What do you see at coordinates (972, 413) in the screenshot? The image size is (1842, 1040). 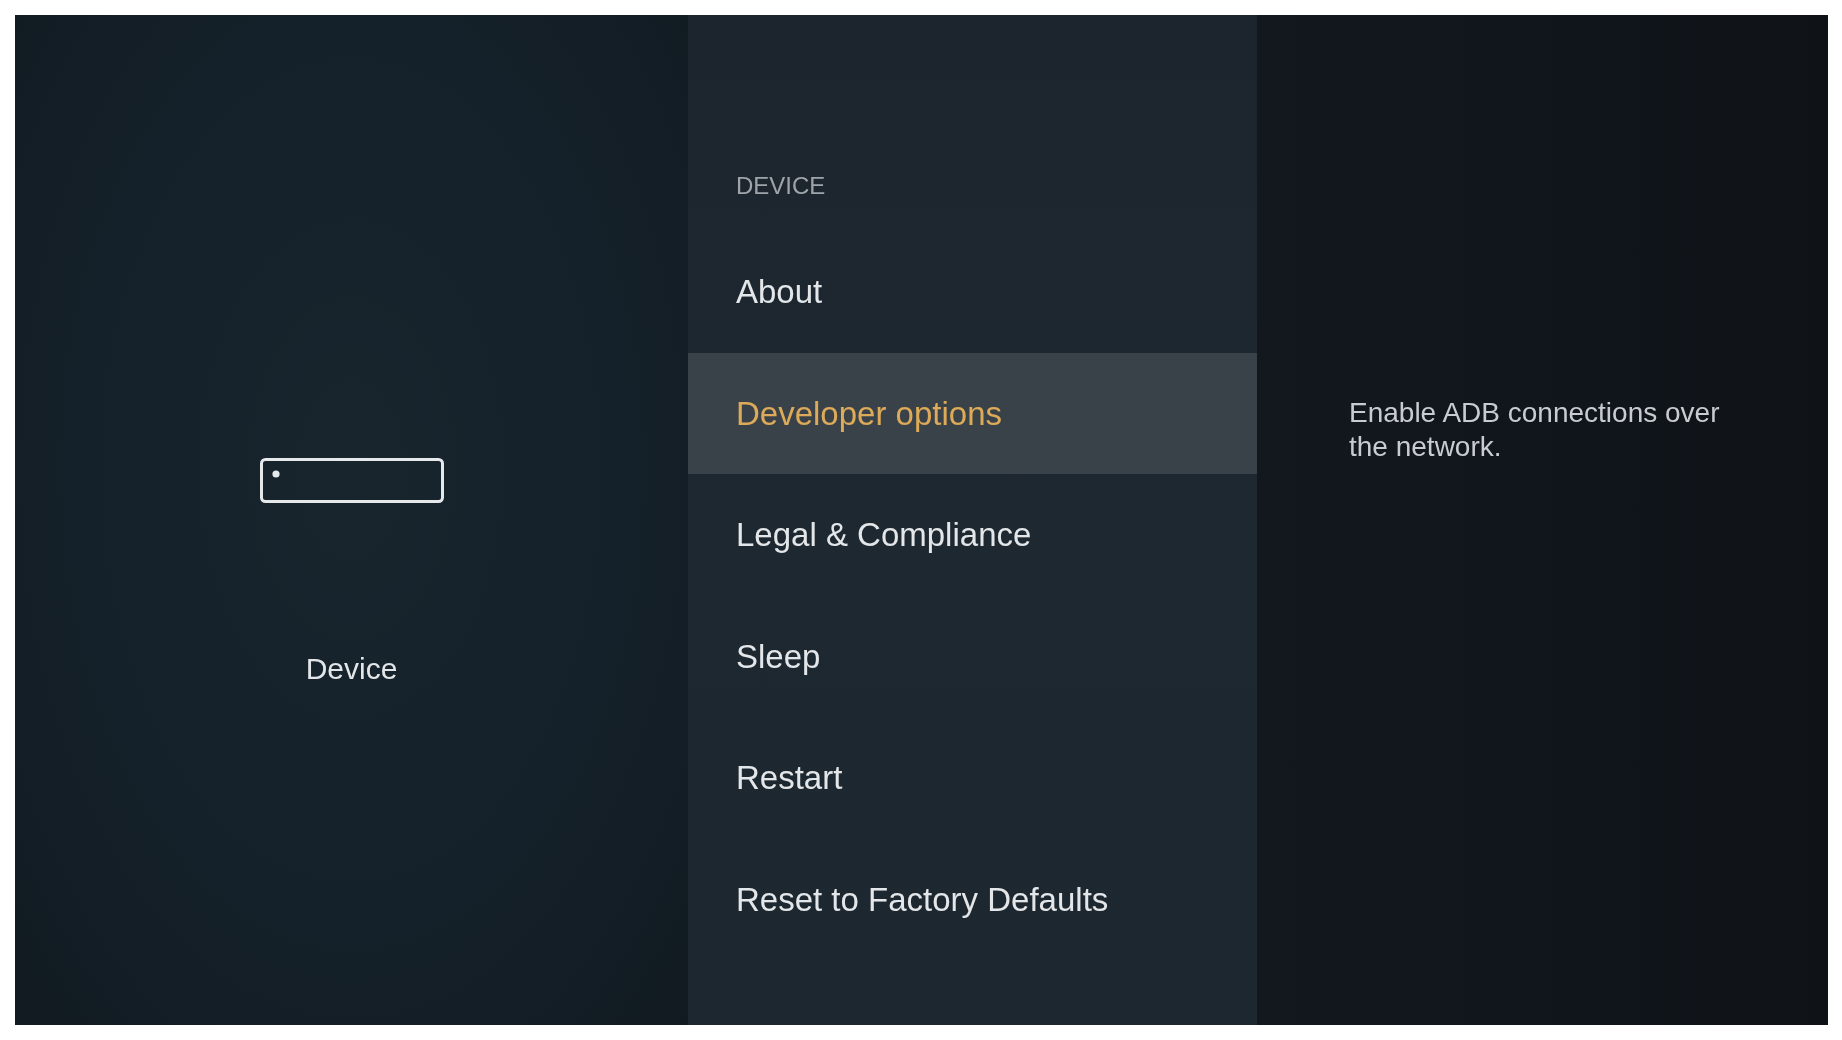 I see `menu-item: Developer options` at bounding box center [972, 413].